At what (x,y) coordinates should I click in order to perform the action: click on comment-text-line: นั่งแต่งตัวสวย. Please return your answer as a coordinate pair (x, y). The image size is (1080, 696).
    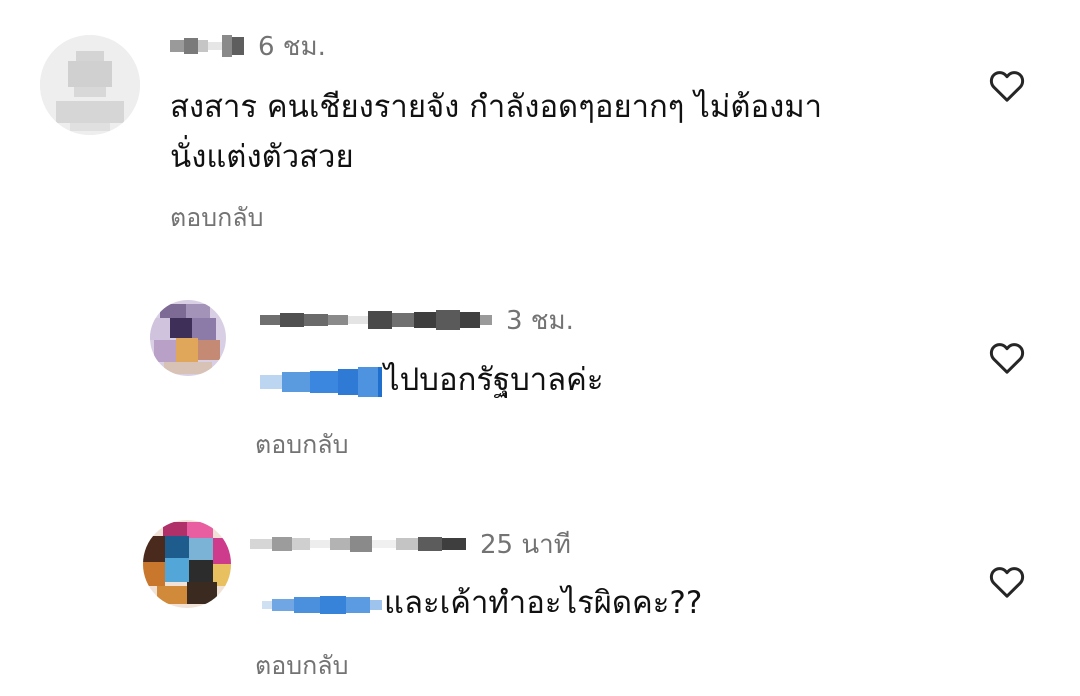
    Looking at the image, I should click on (262, 157).